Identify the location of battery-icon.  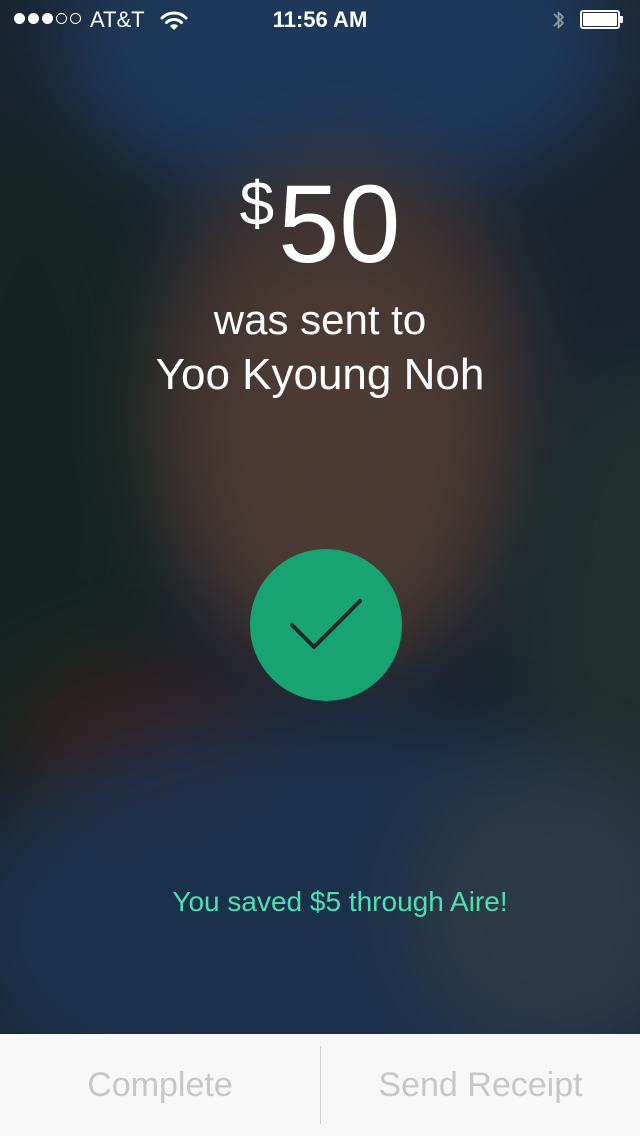
(602, 19).